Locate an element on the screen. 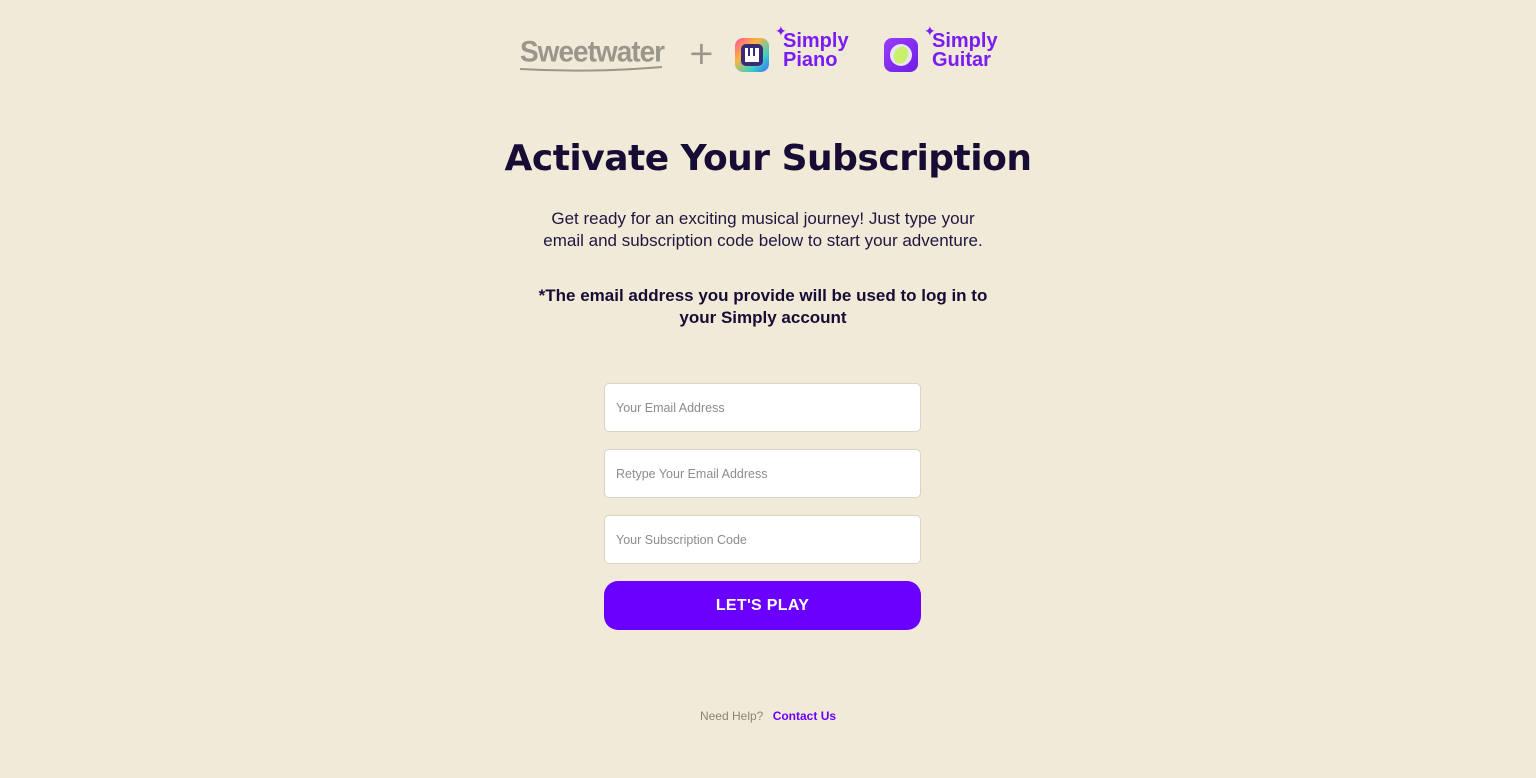 The height and width of the screenshot is (778, 1536). subscription-code-field is located at coordinates (762, 539).